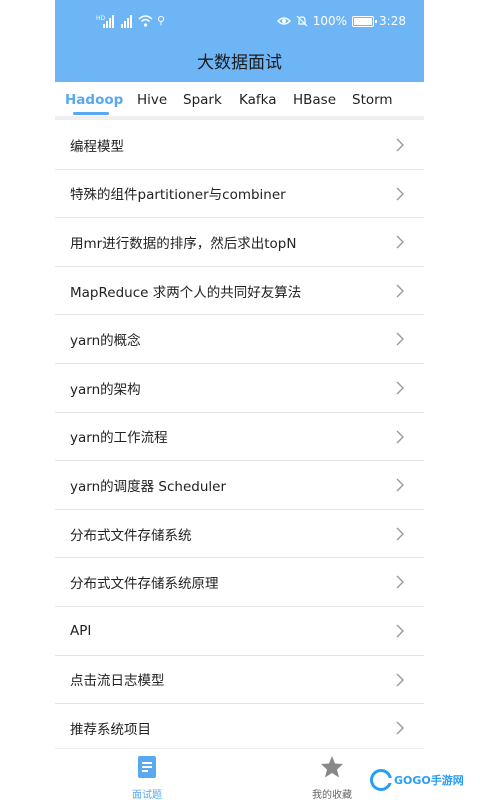 The width and height of the screenshot is (480, 800). What do you see at coordinates (152, 100) in the screenshot?
I see `tab-hive: Hive` at bounding box center [152, 100].